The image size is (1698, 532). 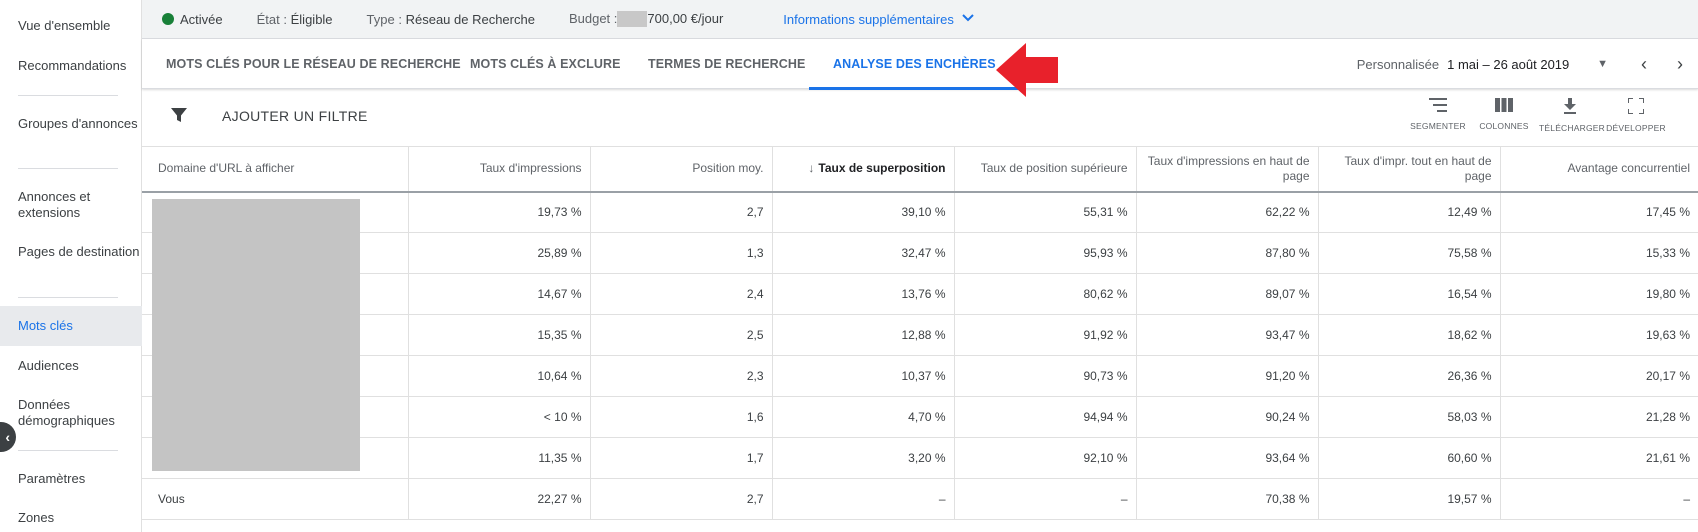 What do you see at coordinates (863, 294) in the screenshot?
I see `table-cell: 13,76 %` at bounding box center [863, 294].